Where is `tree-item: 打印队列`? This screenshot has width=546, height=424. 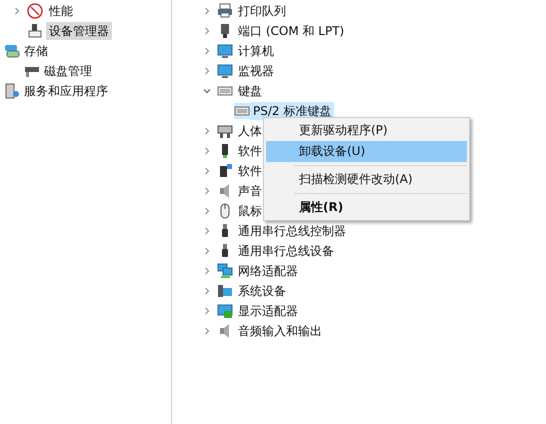
tree-item: 打印队列 is located at coordinates (262, 11).